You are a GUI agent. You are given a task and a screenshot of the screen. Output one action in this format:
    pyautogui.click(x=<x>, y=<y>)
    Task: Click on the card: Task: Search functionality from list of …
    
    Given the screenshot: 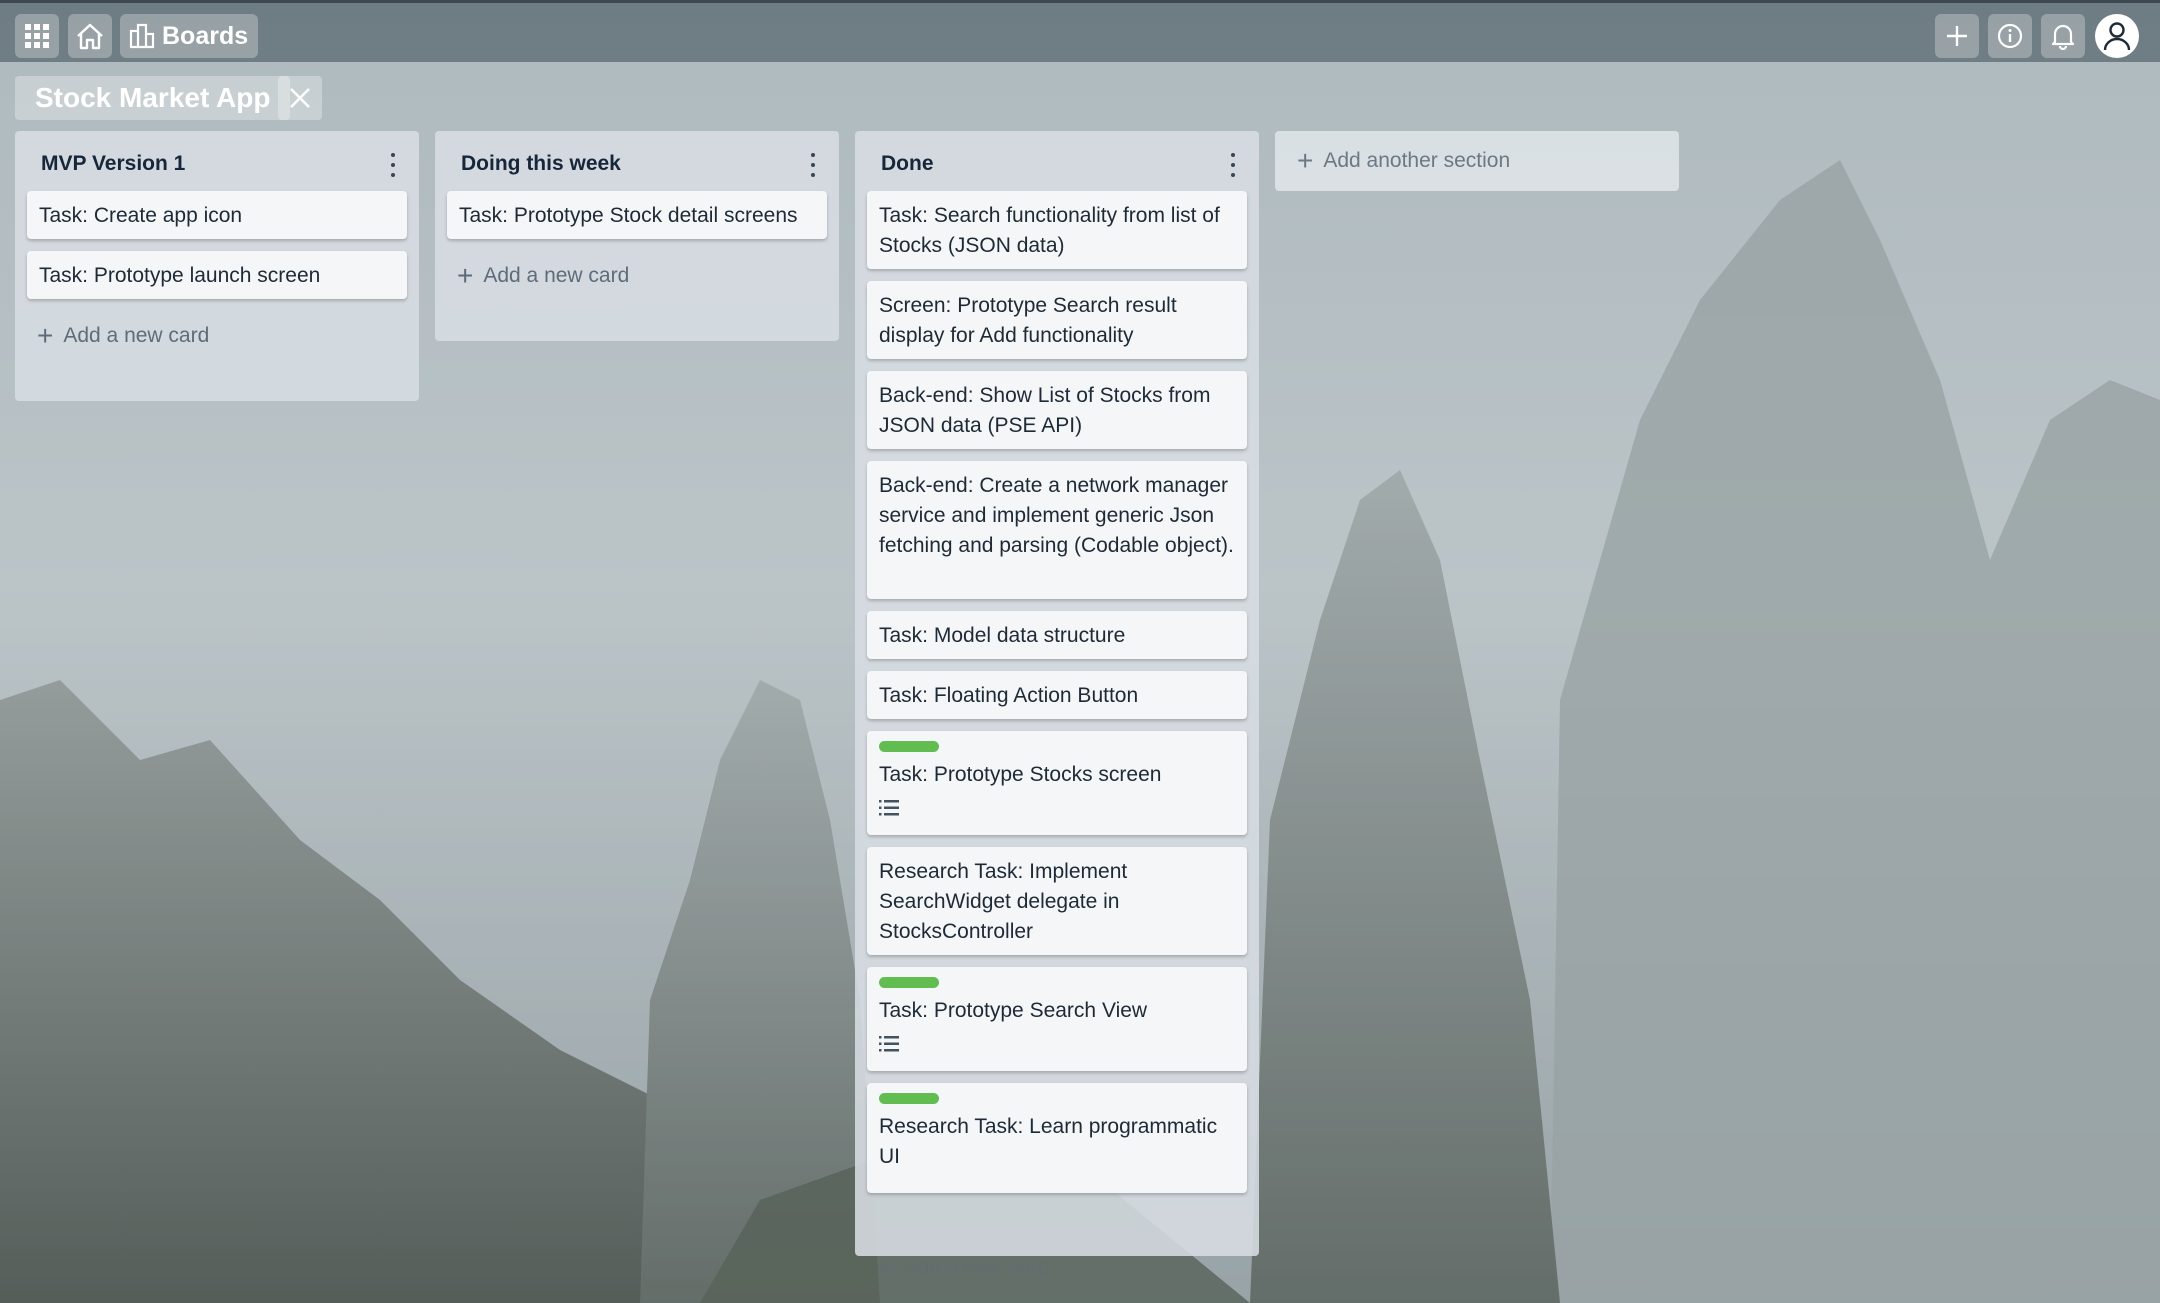 What is the action you would take?
    pyautogui.click(x=1057, y=230)
    